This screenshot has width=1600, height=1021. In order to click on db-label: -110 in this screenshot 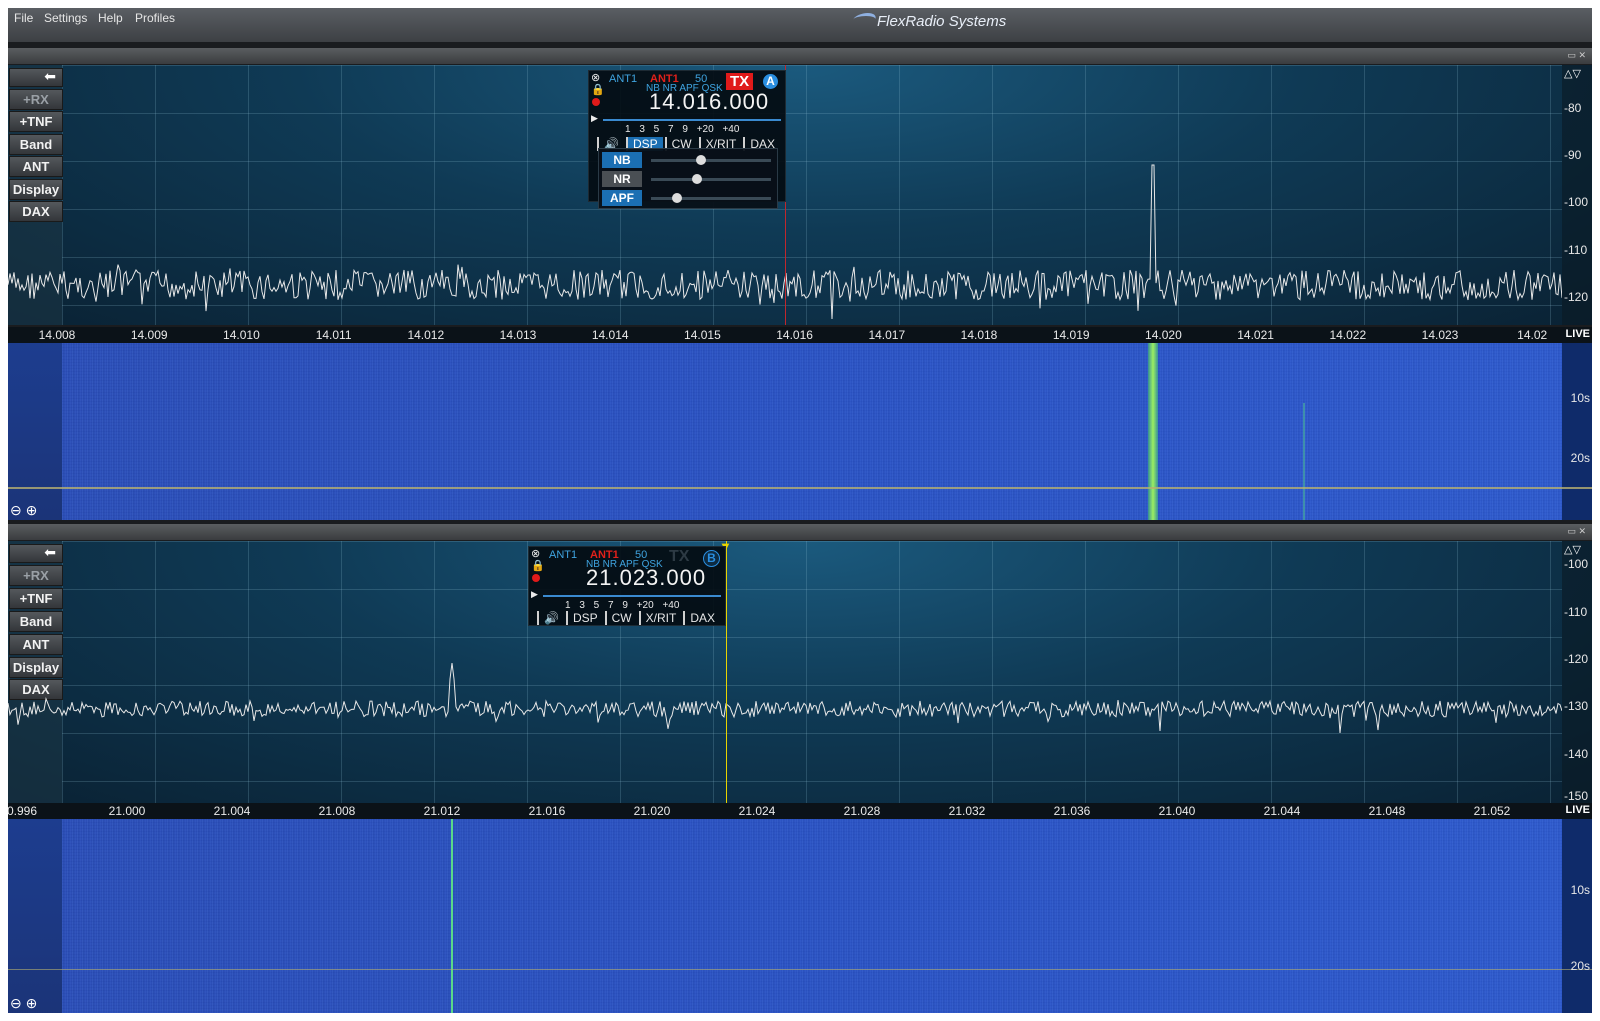, I will do `click(1576, 250)`.